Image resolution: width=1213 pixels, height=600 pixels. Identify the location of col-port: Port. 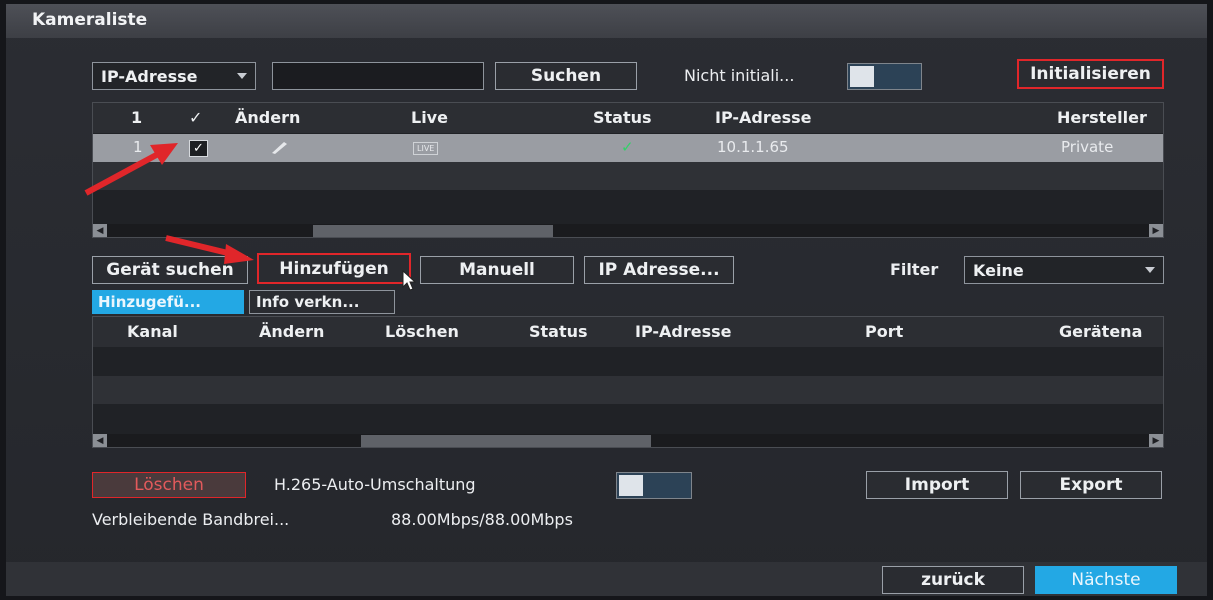
(884, 331).